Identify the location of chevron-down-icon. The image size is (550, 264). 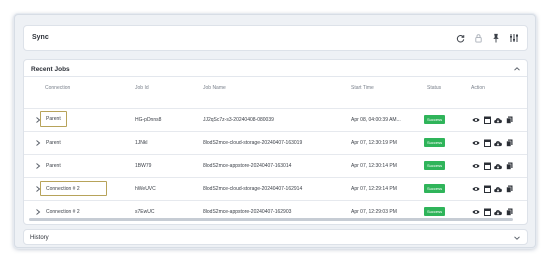
(517, 238).